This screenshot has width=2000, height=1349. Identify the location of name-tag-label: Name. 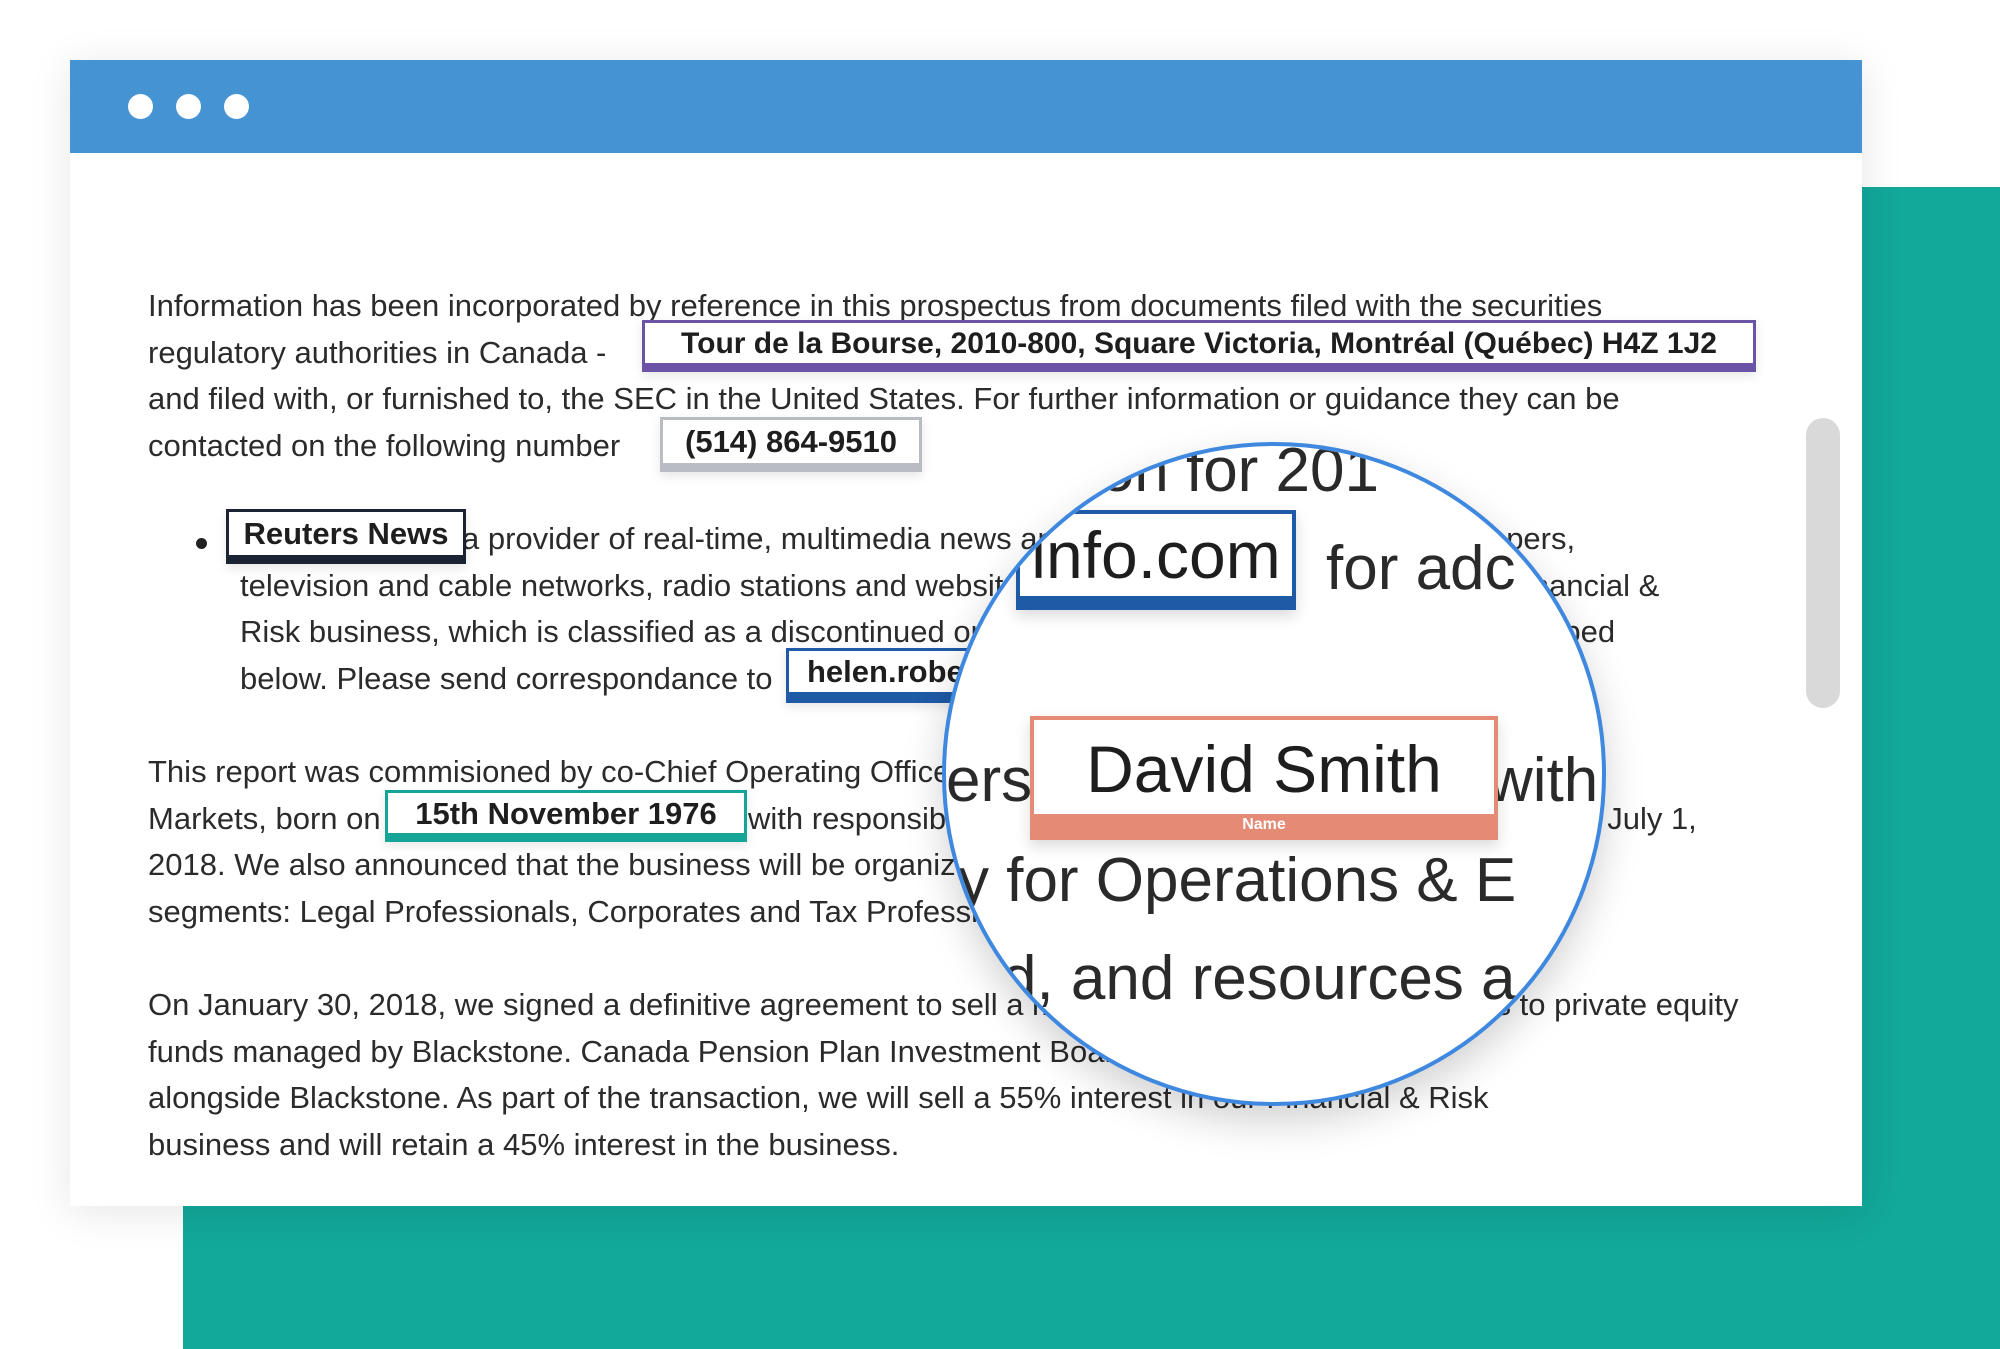
(1264, 825).